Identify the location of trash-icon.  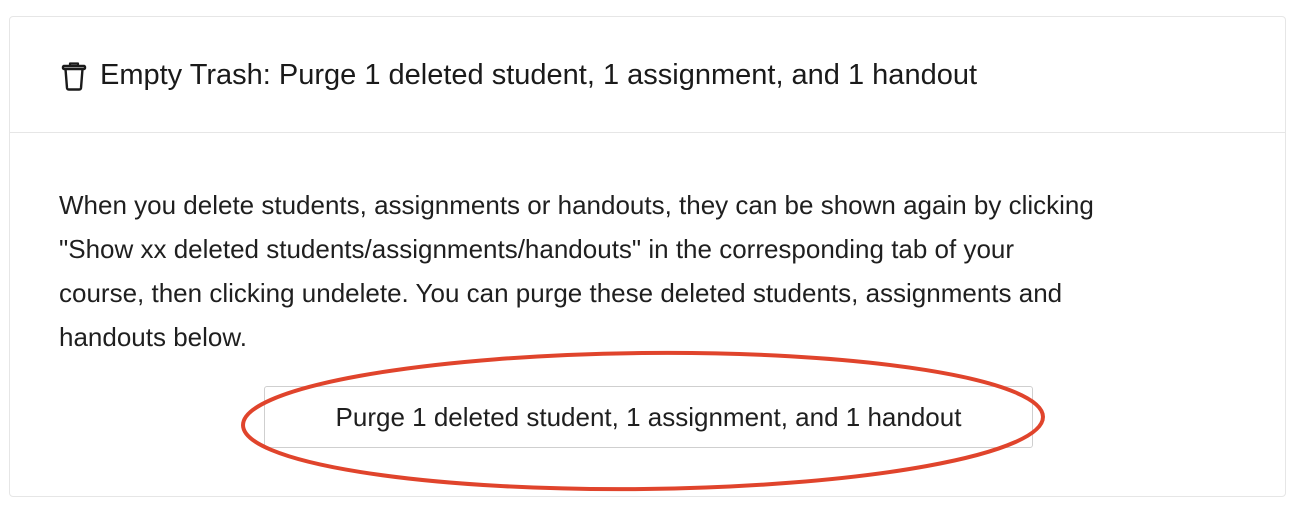
(74, 76).